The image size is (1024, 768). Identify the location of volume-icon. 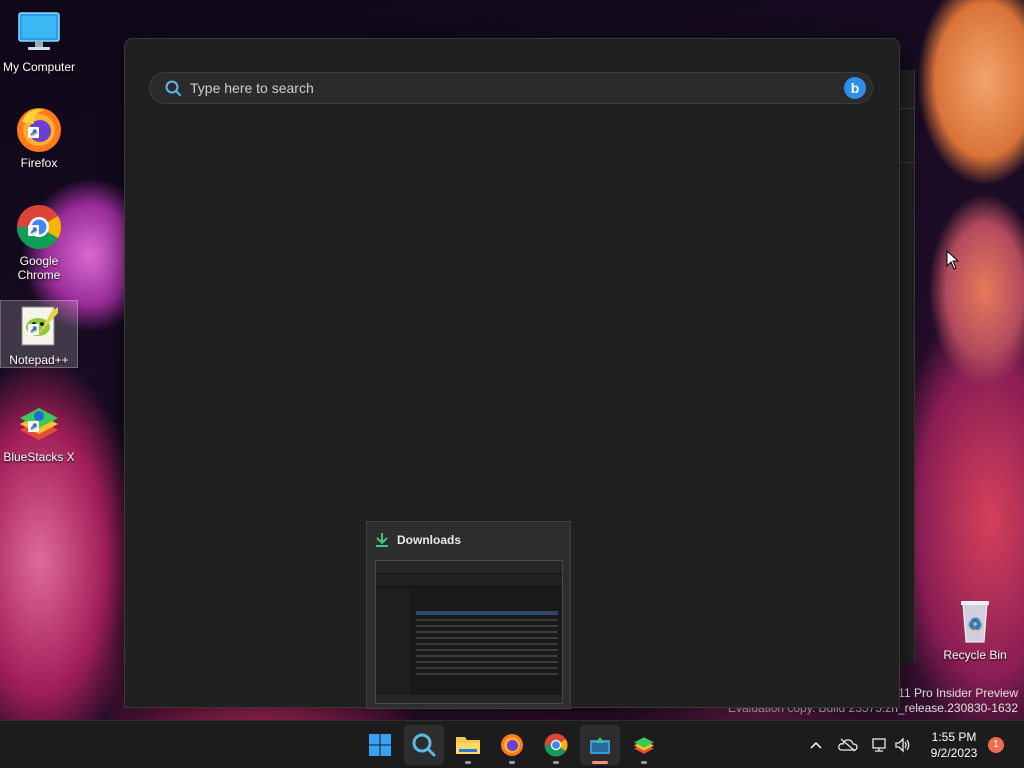
(903, 745).